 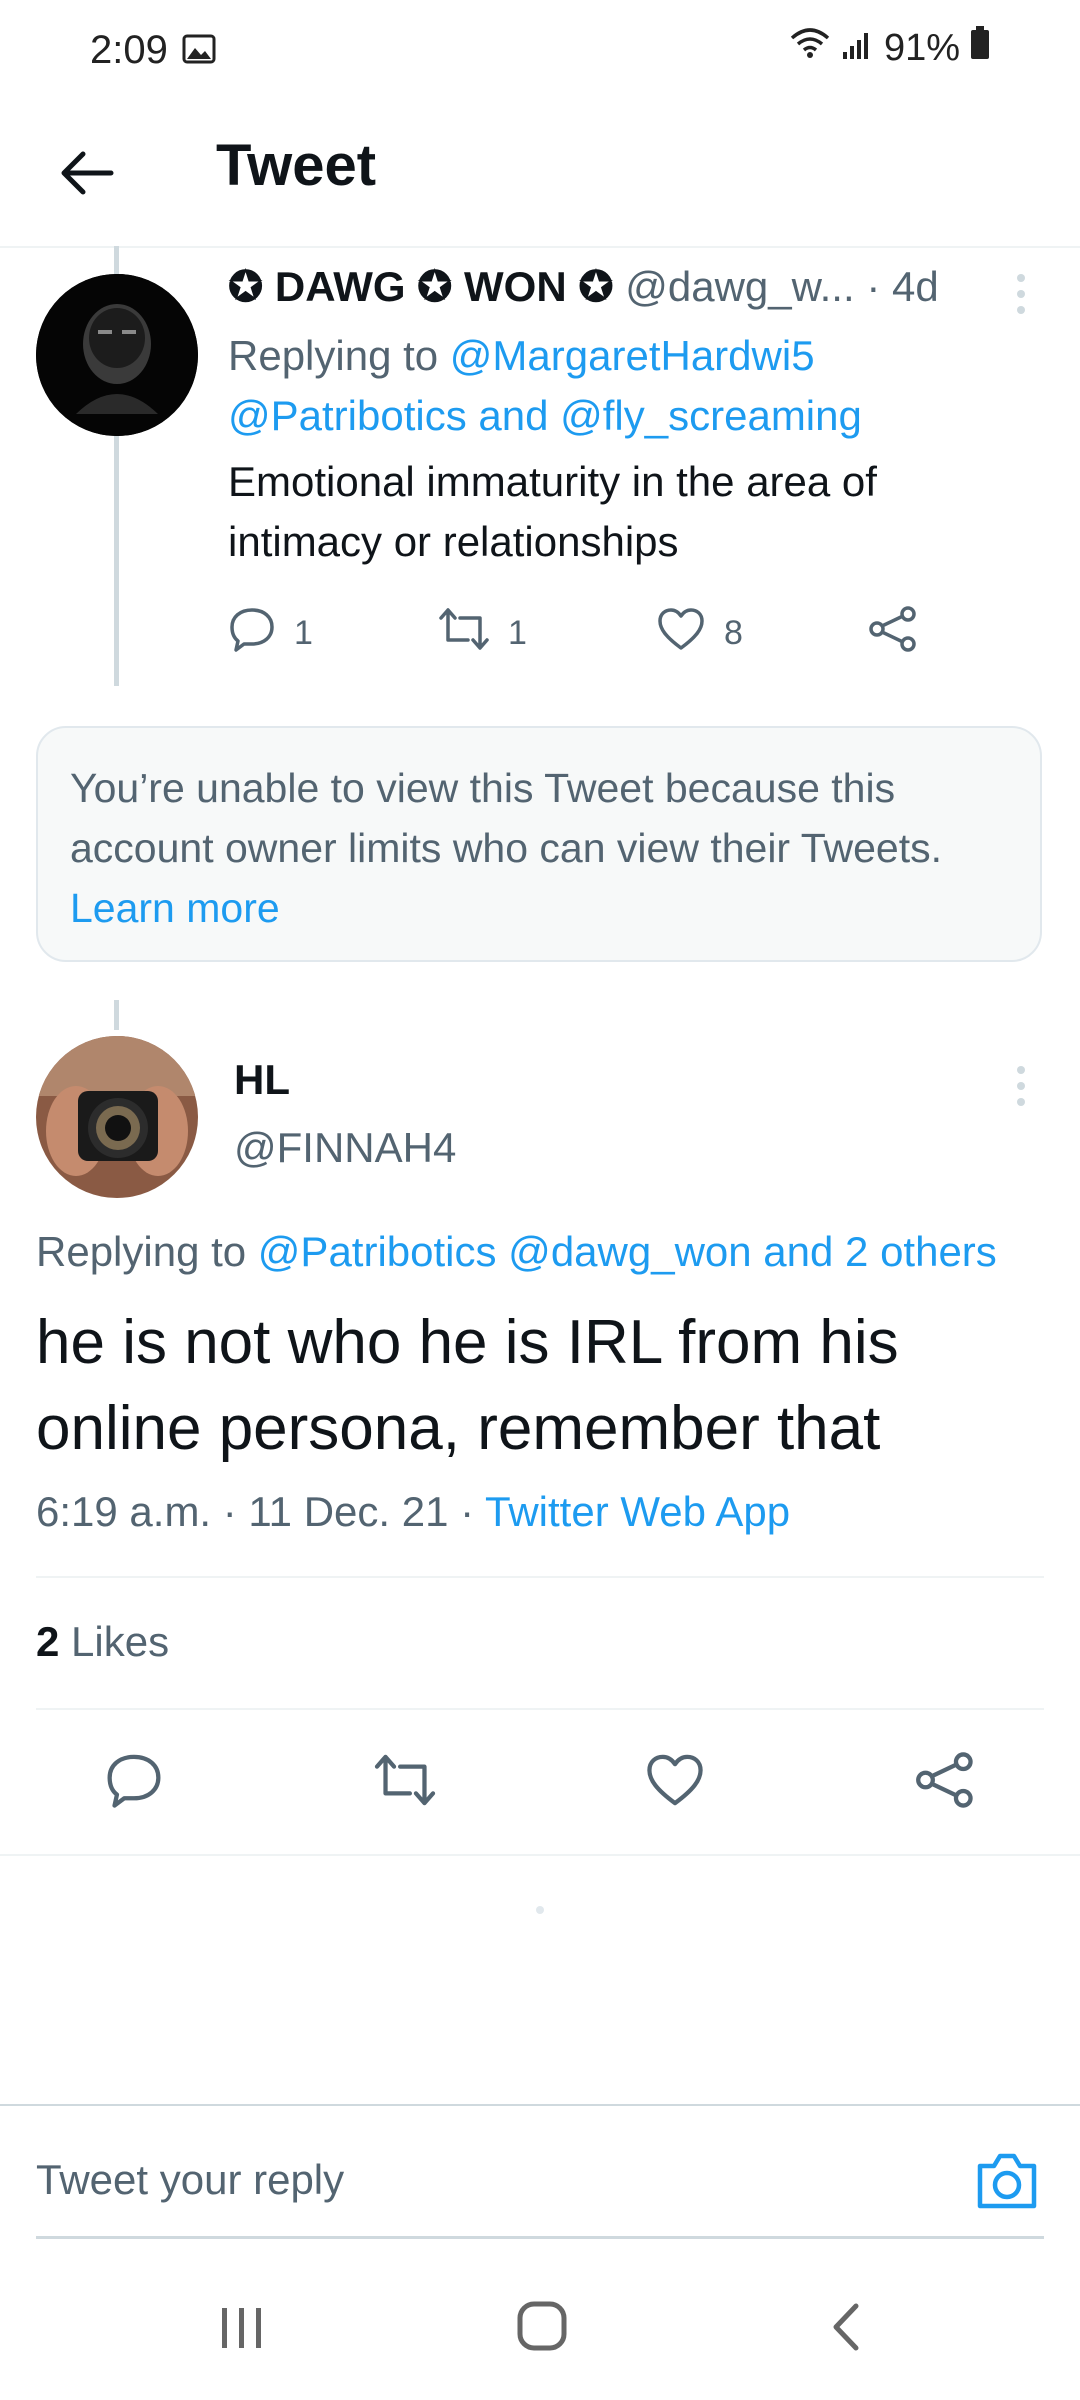 What do you see at coordinates (540, 1910) in the screenshot?
I see `loading-dot` at bounding box center [540, 1910].